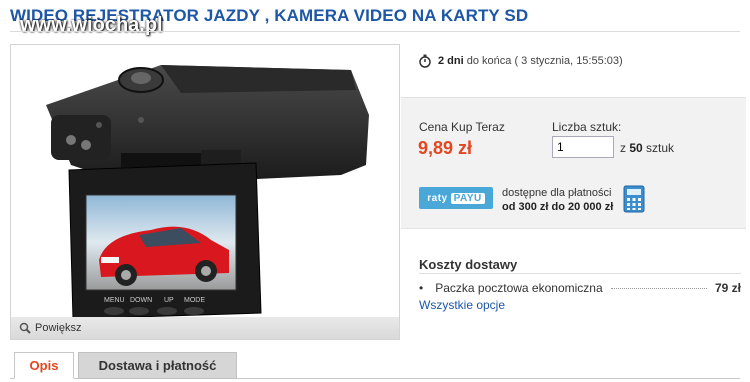  I want to click on shipping-divider, so click(580, 273).